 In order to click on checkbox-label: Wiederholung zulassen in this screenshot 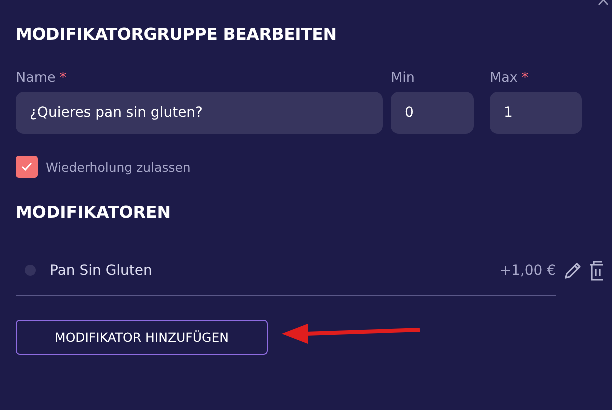, I will do `click(118, 167)`.